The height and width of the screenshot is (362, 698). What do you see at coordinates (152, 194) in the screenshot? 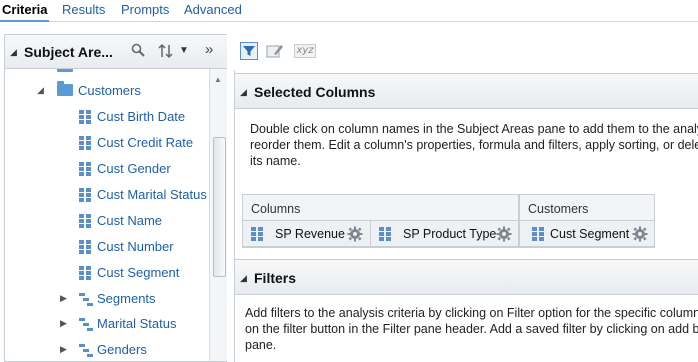
I see `tree-item-label: Cust Marital Status` at bounding box center [152, 194].